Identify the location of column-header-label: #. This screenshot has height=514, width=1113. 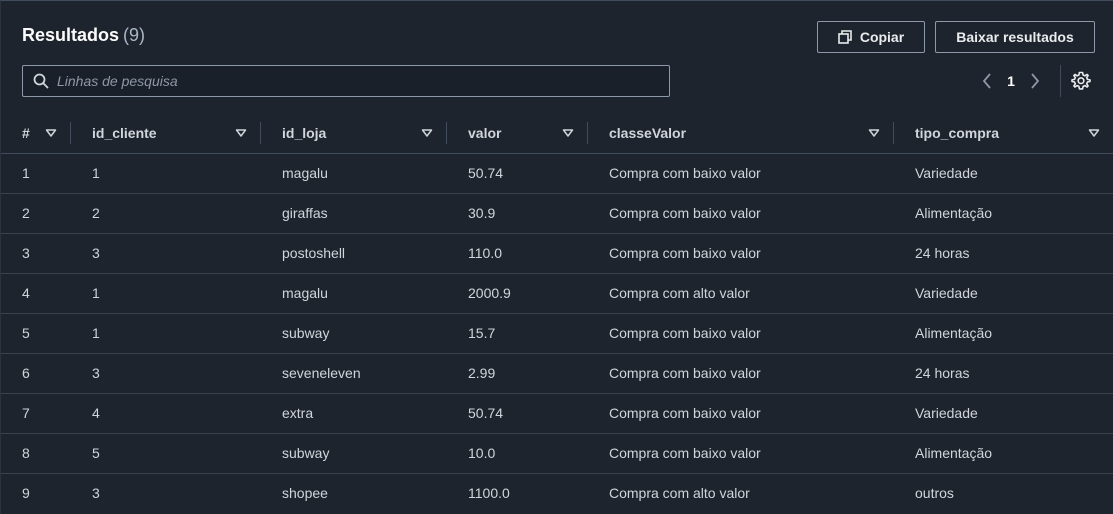
(26, 132).